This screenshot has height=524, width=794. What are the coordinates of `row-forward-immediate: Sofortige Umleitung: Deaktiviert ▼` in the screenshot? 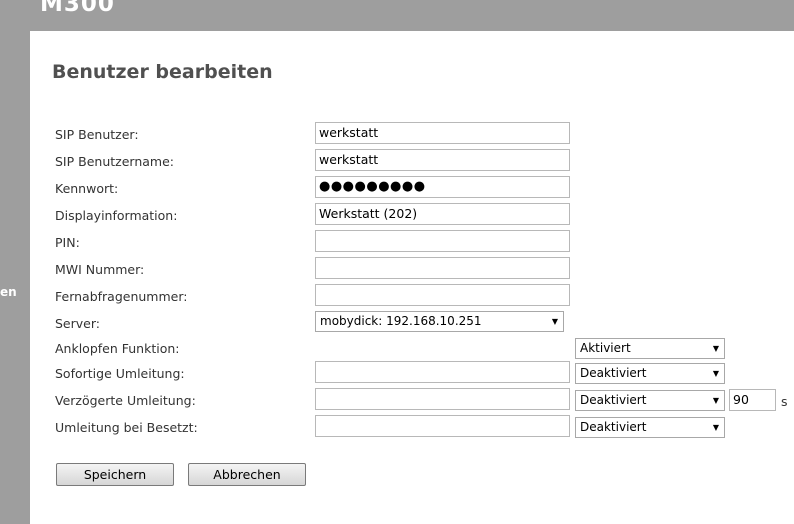 It's located at (412, 374).